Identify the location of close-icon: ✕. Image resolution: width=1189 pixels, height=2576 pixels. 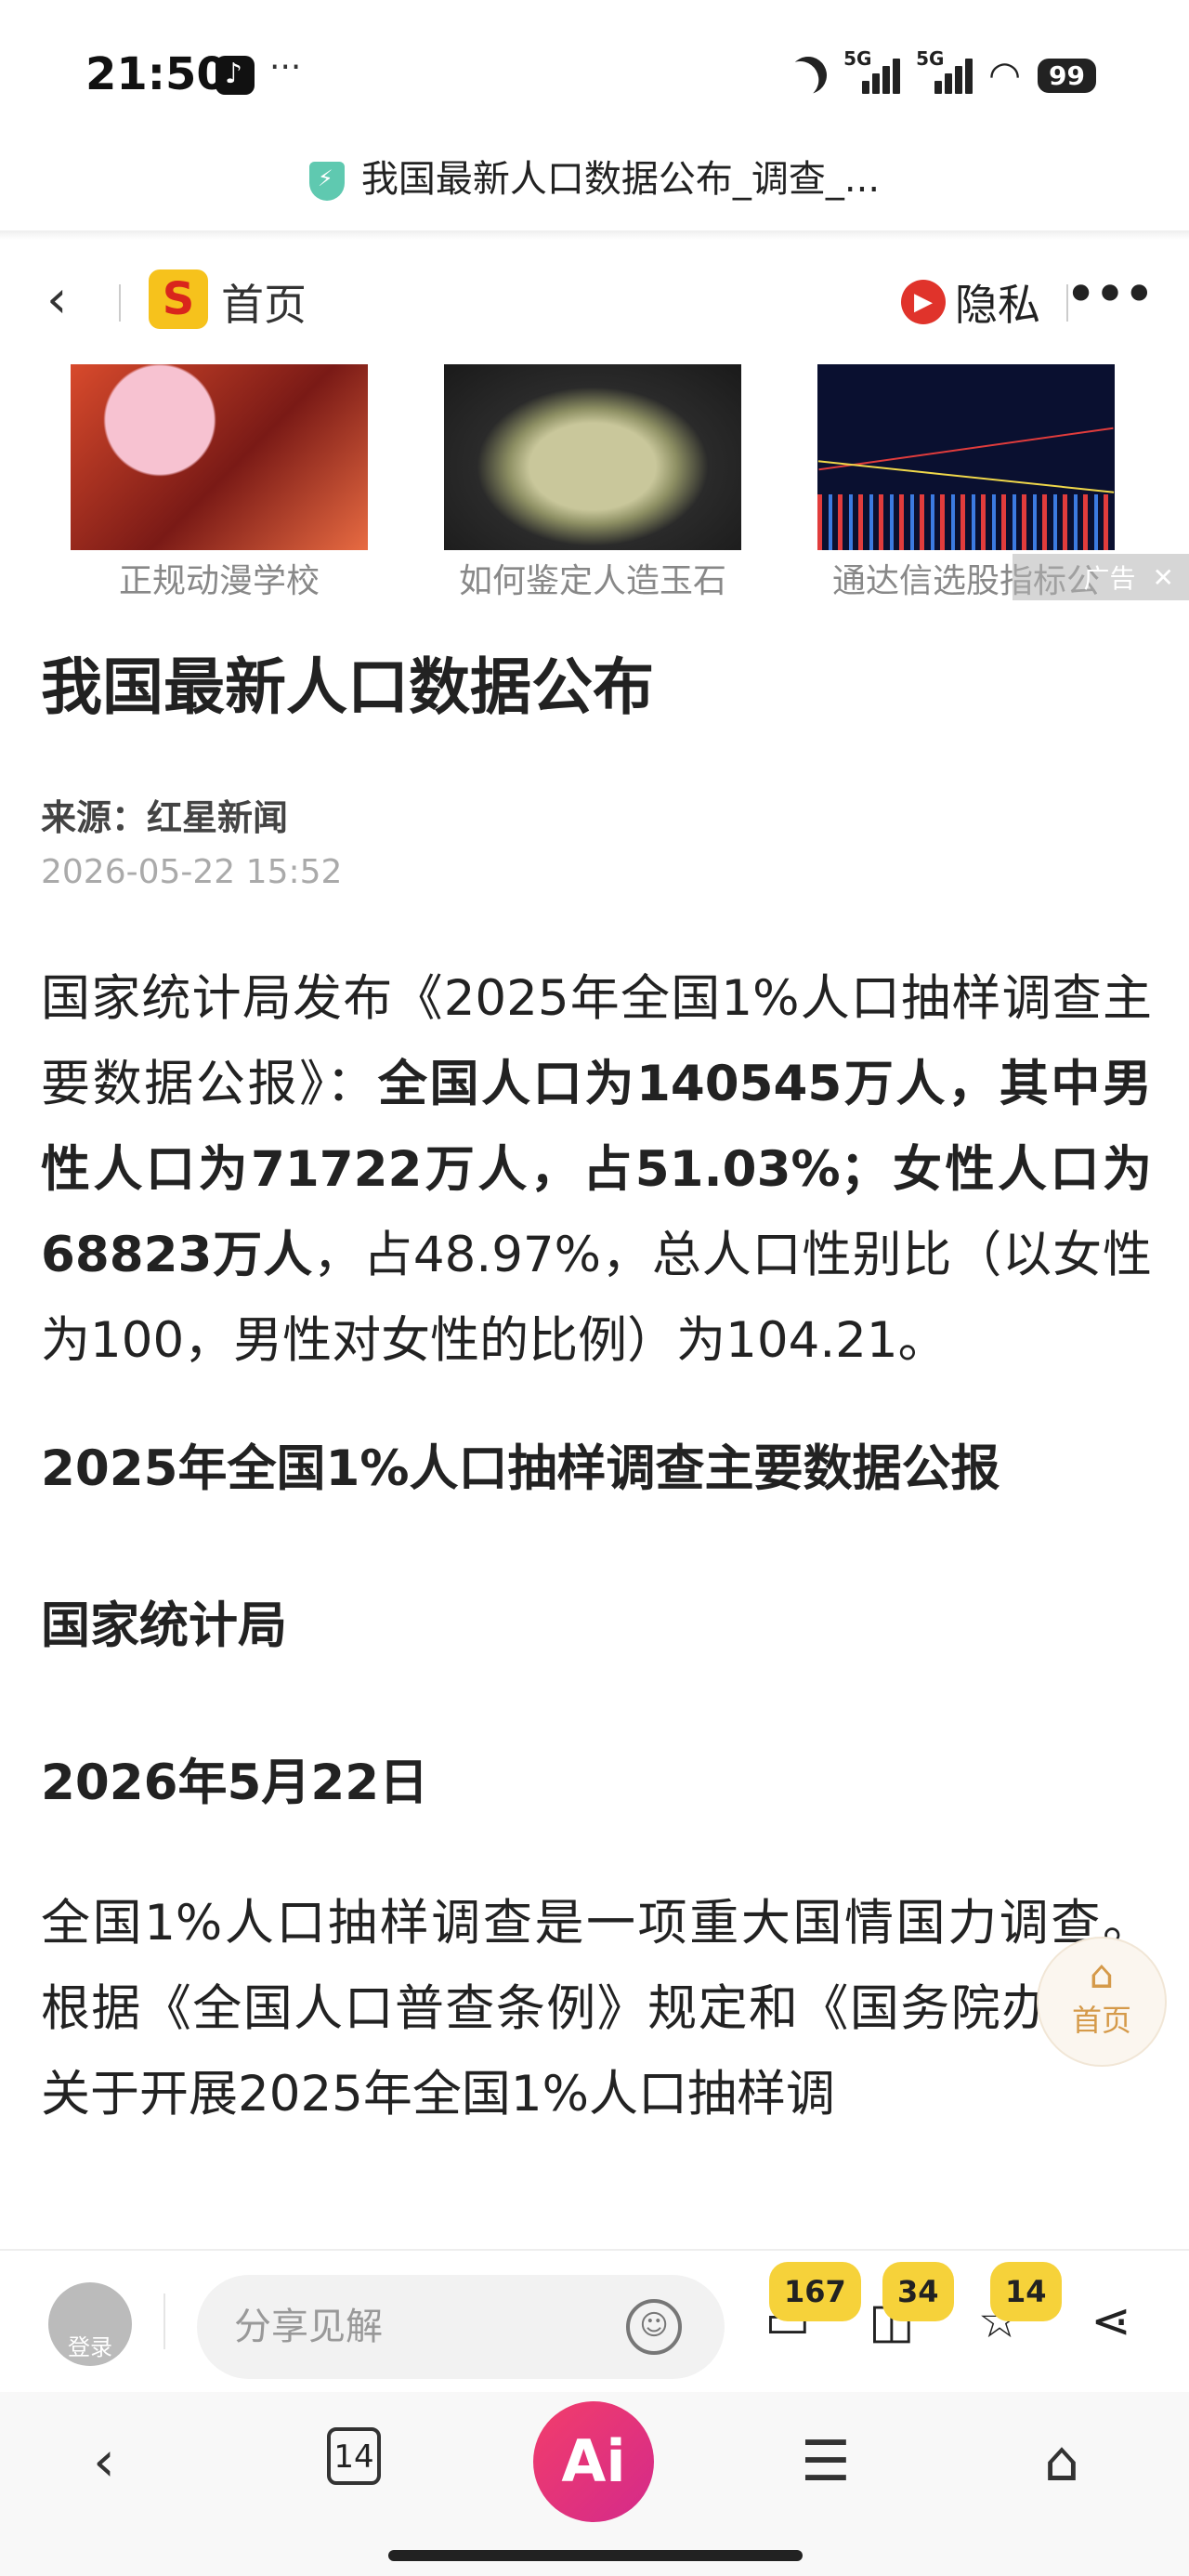
(1163, 577).